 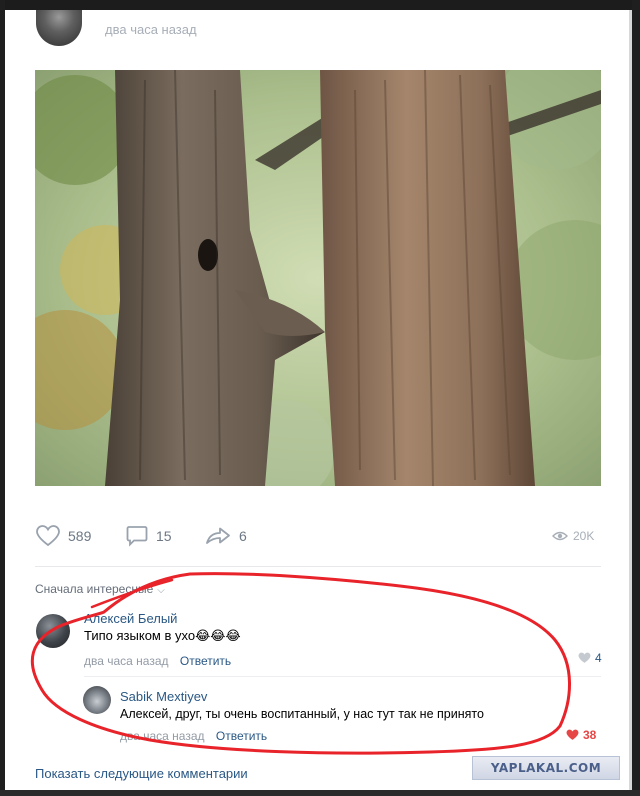 What do you see at coordinates (59, 28) in the screenshot?
I see `post-author-avatar` at bounding box center [59, 28].